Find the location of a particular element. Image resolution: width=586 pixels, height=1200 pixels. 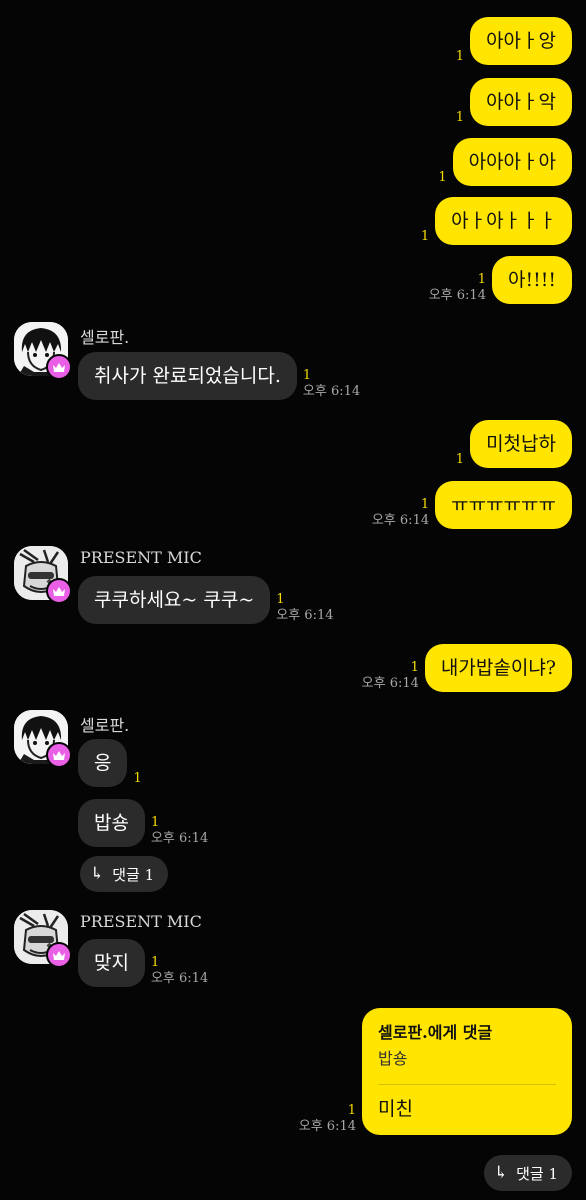

message-row: 1 오후 6:14 ㅠㅠㅠㅠㅠㅠ is located at coordinates (293, 505).